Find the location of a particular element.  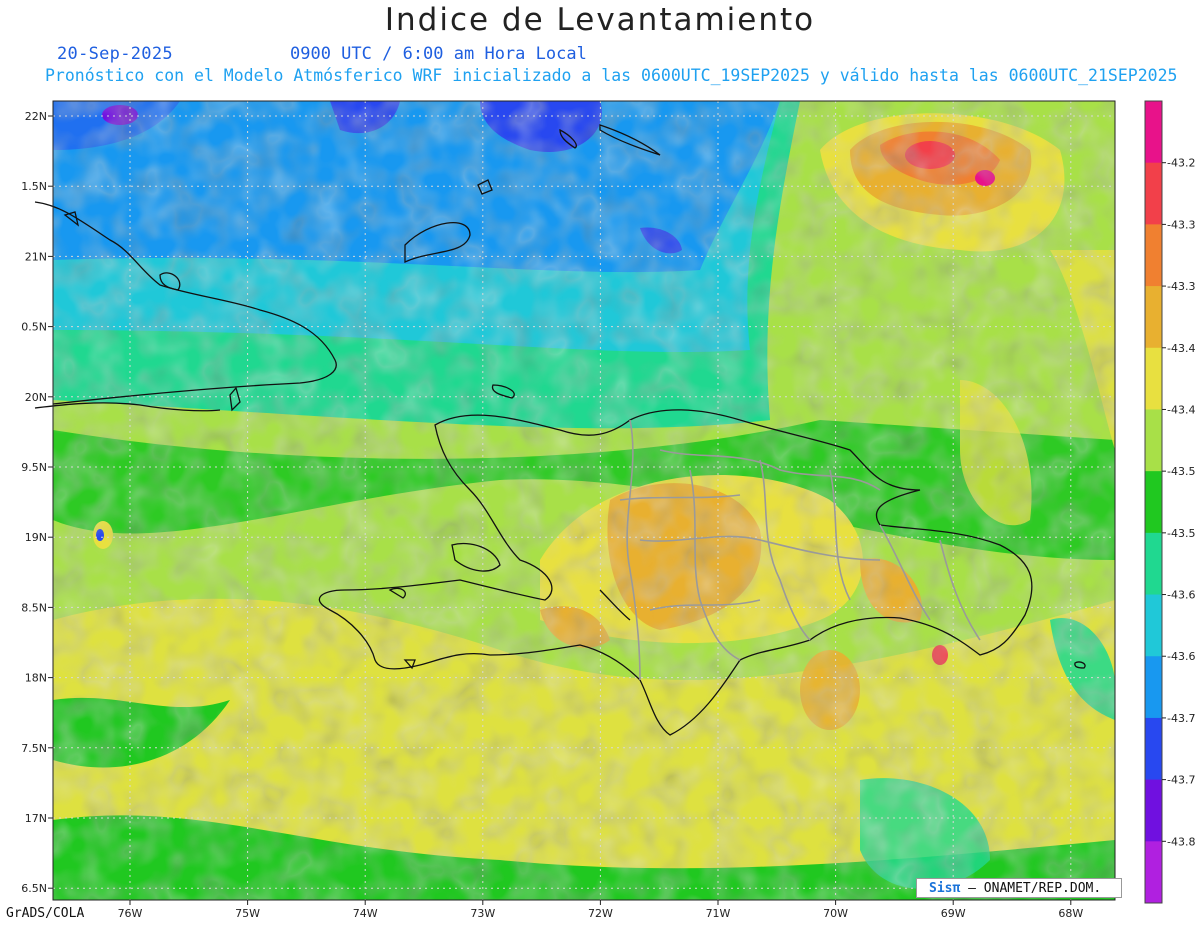

lon-label: 69W is located at coordinates (953, 913).